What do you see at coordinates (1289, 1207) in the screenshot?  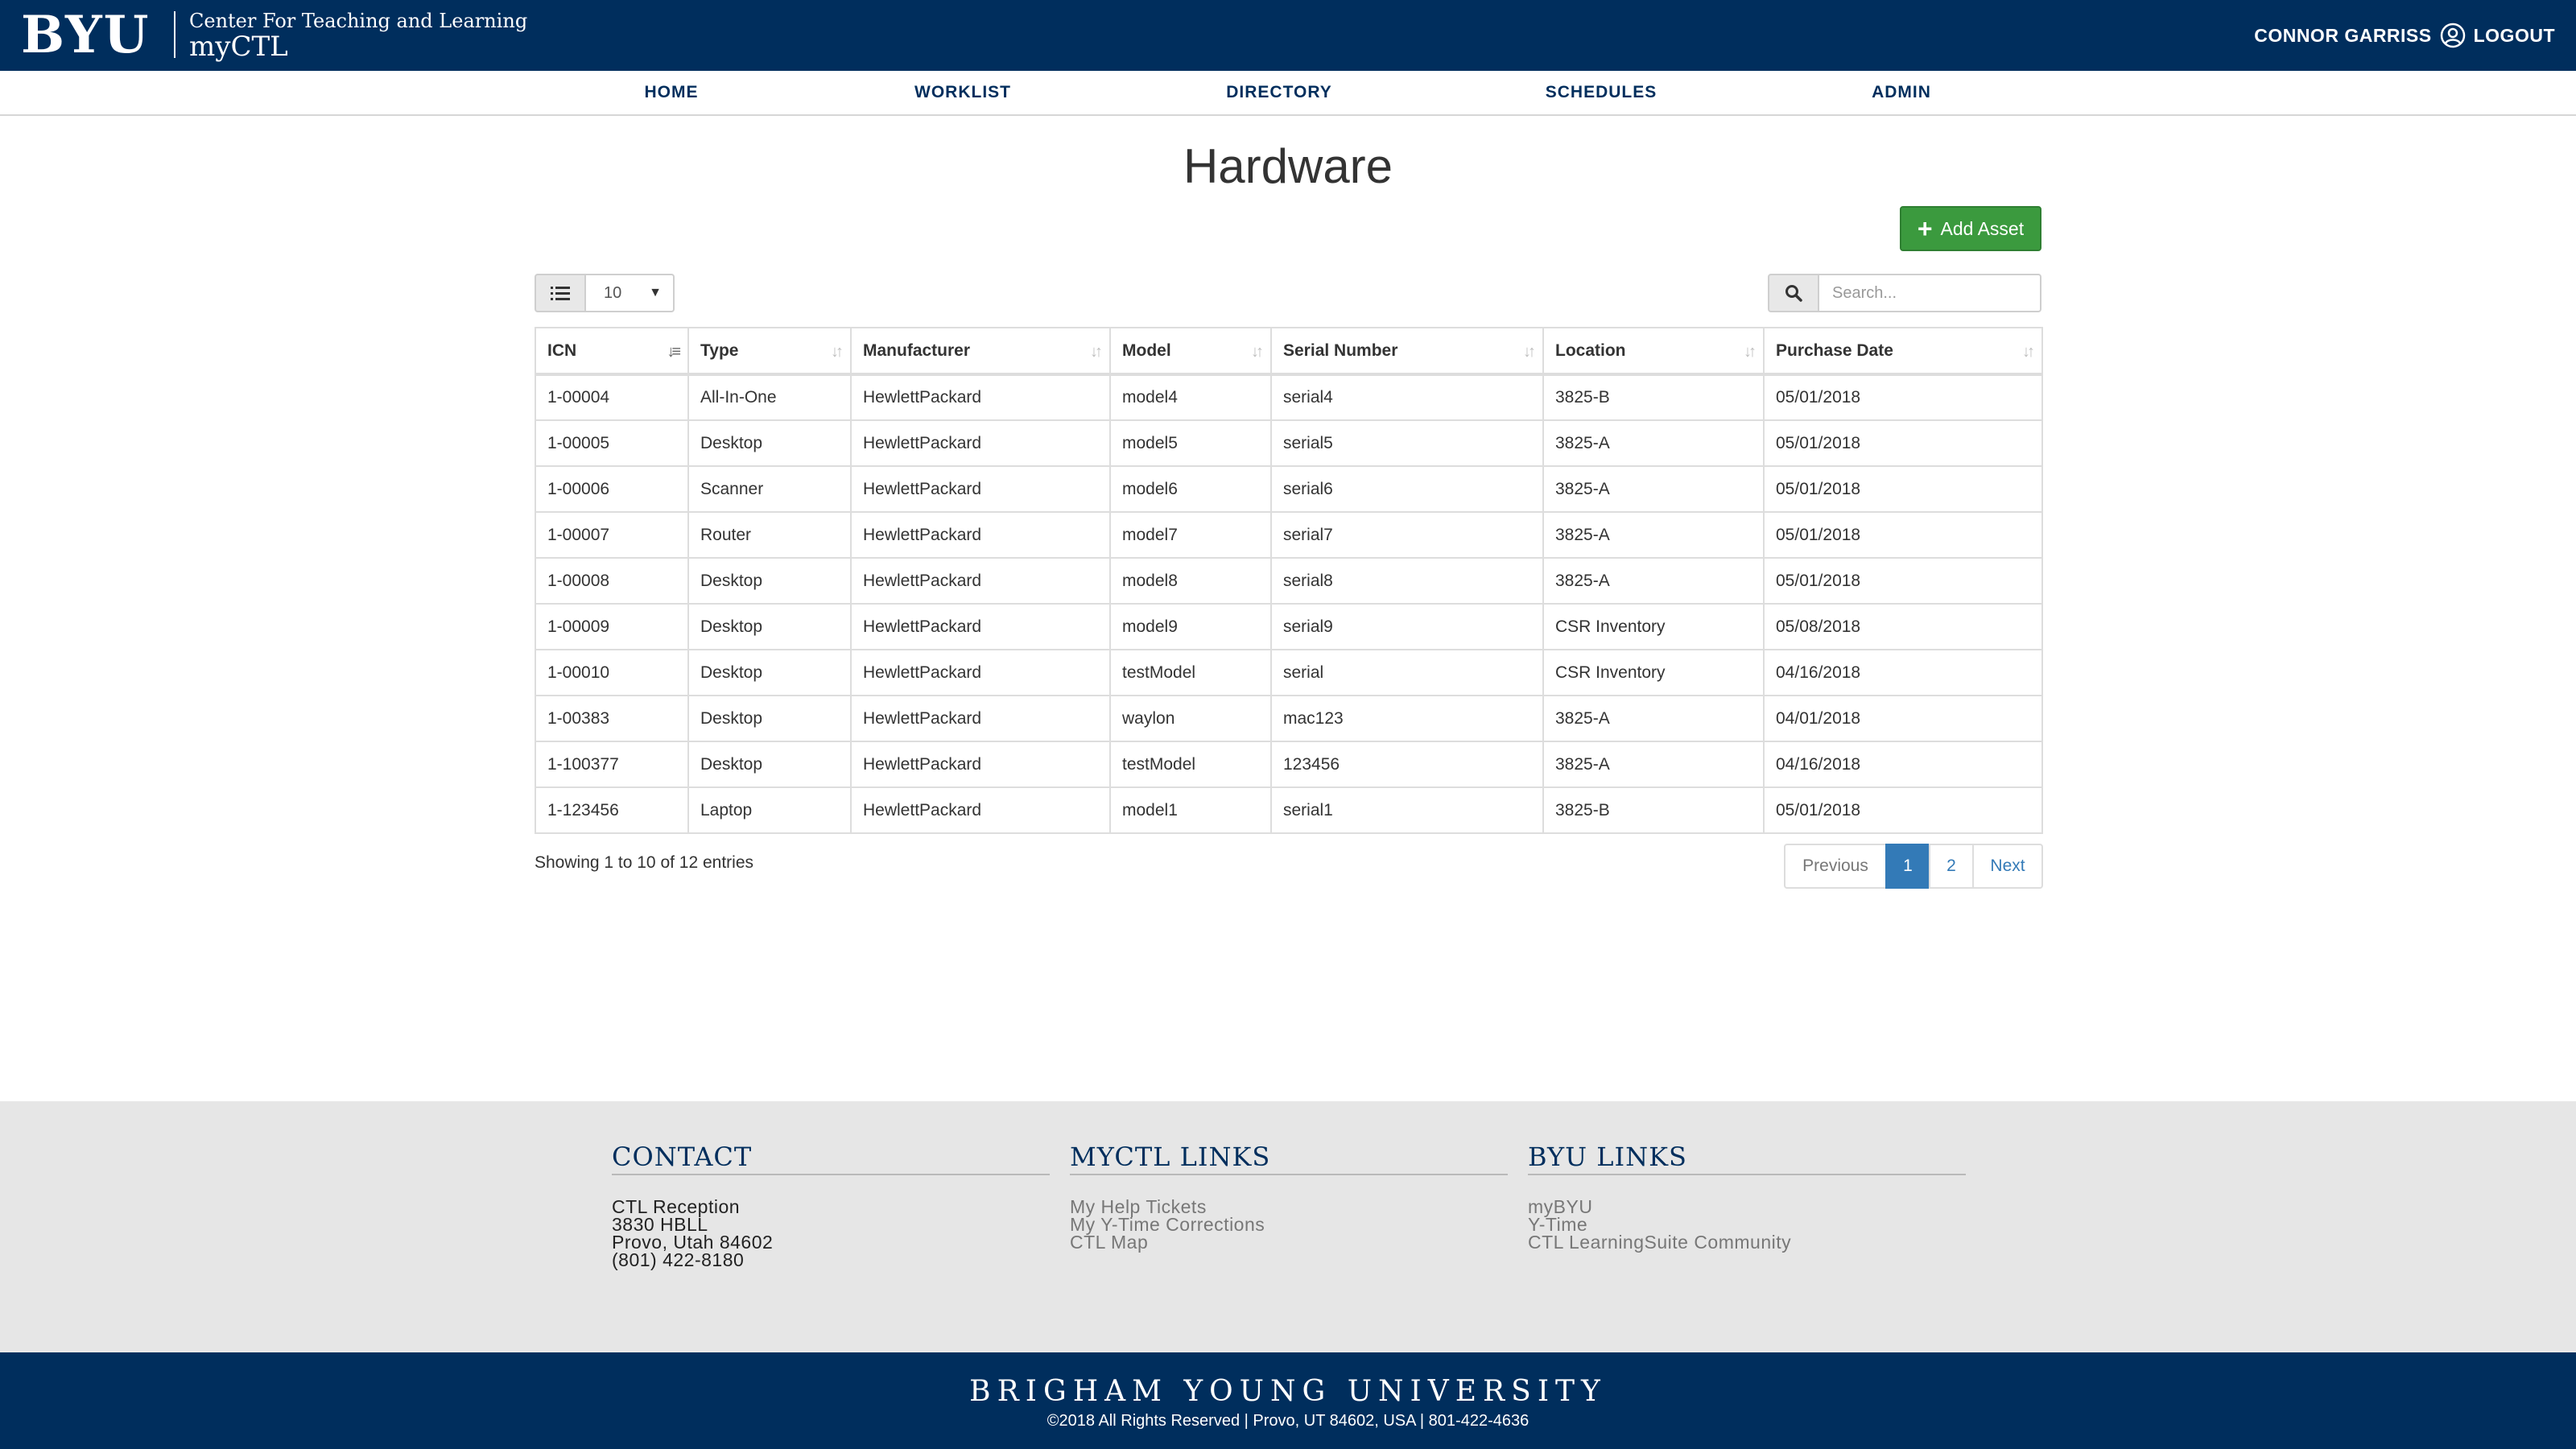 I see `footer-link: My Help Tickets` at bounding box center [1289, 1207].